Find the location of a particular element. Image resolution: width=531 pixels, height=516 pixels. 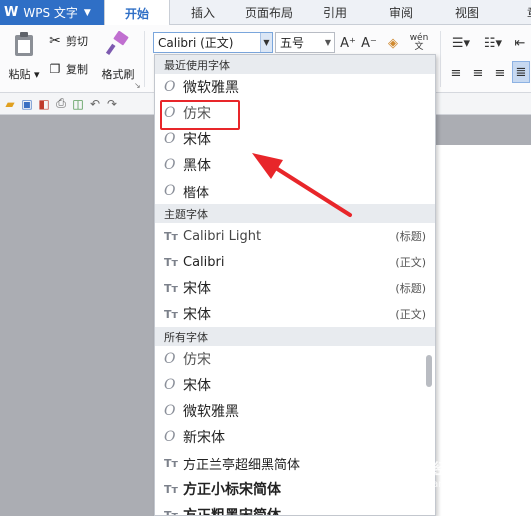

align-center-button: ≡ is located at coordinates (478, 73).